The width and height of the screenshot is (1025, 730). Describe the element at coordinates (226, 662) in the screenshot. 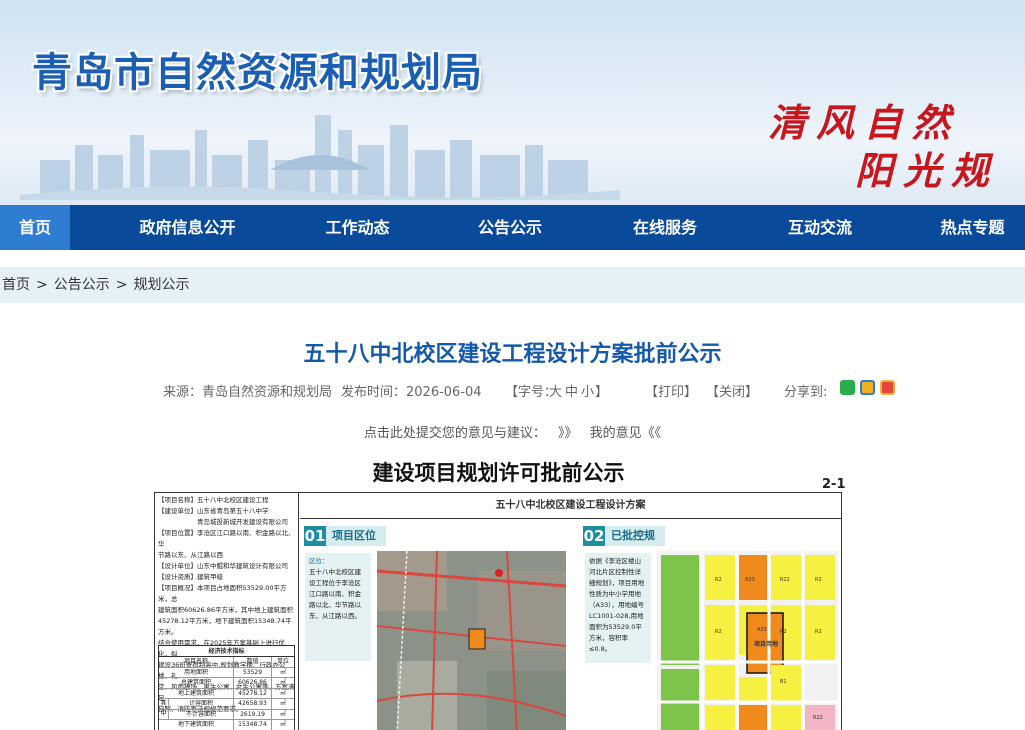

I see `table-header-row: 项目名称 数值 单位` at that location.